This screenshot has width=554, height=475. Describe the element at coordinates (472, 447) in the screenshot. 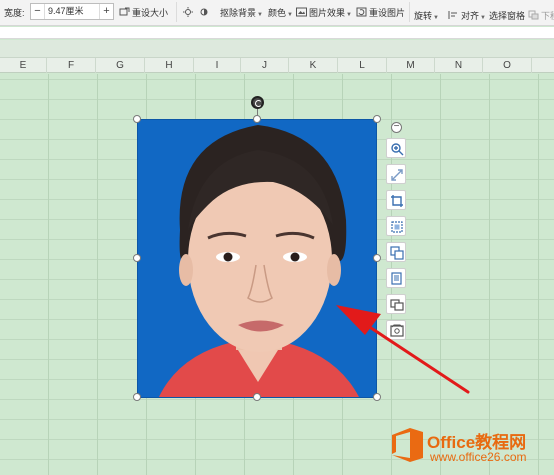

I see `site-watermark: Office教程网 www.office26.com` at that location.